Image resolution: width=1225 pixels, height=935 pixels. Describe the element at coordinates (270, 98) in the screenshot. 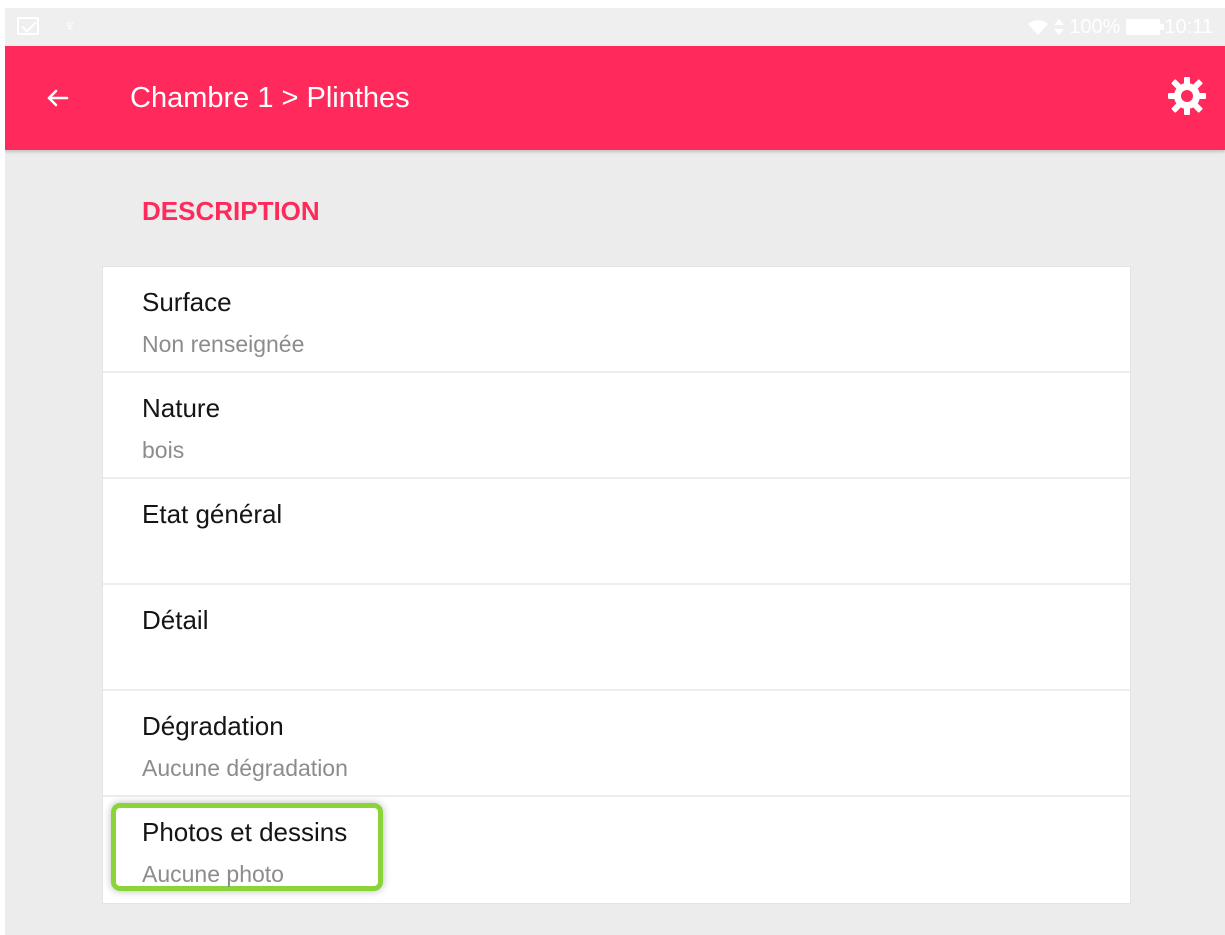

I see `page-title: Chambre 1 > Plinthes` at that location.